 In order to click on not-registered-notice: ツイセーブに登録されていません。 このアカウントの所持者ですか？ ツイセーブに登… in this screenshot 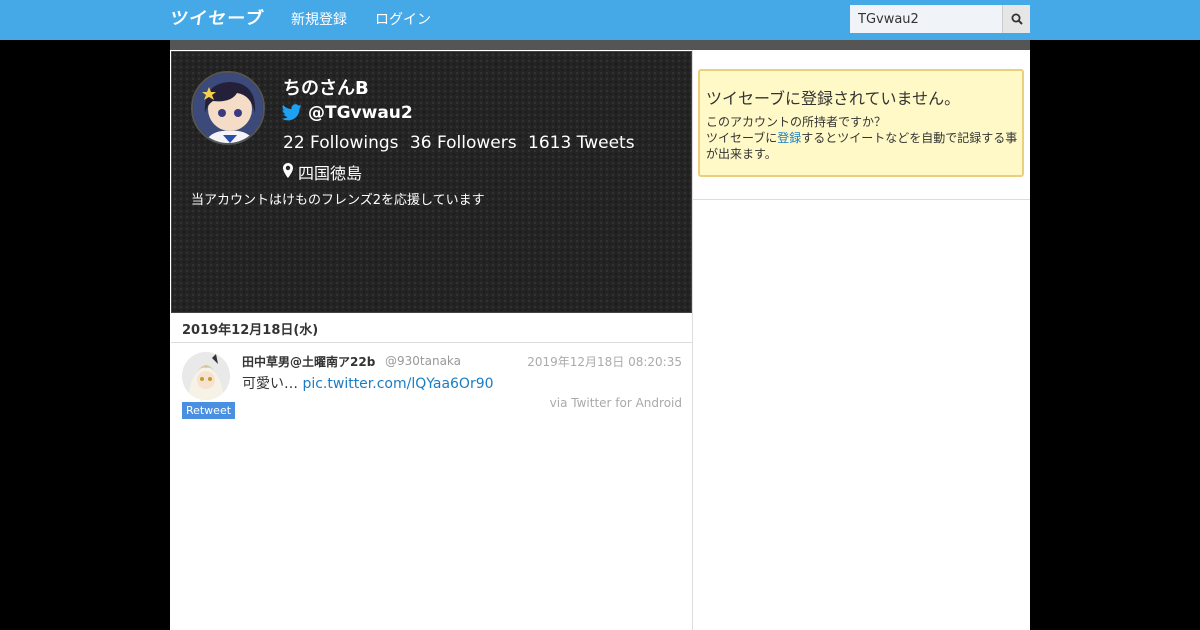, I will do `click(861, 123)`.